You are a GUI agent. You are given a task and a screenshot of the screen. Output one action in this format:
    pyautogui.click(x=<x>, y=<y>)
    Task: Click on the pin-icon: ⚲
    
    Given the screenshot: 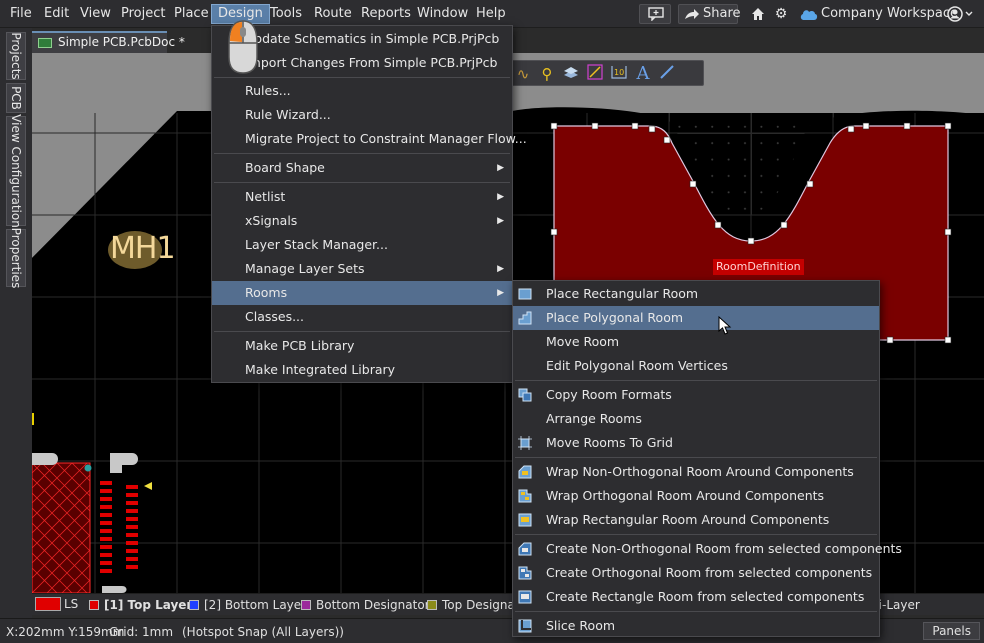 What is the action you would take?
    pyautogui.click(x=547, y=74)
    